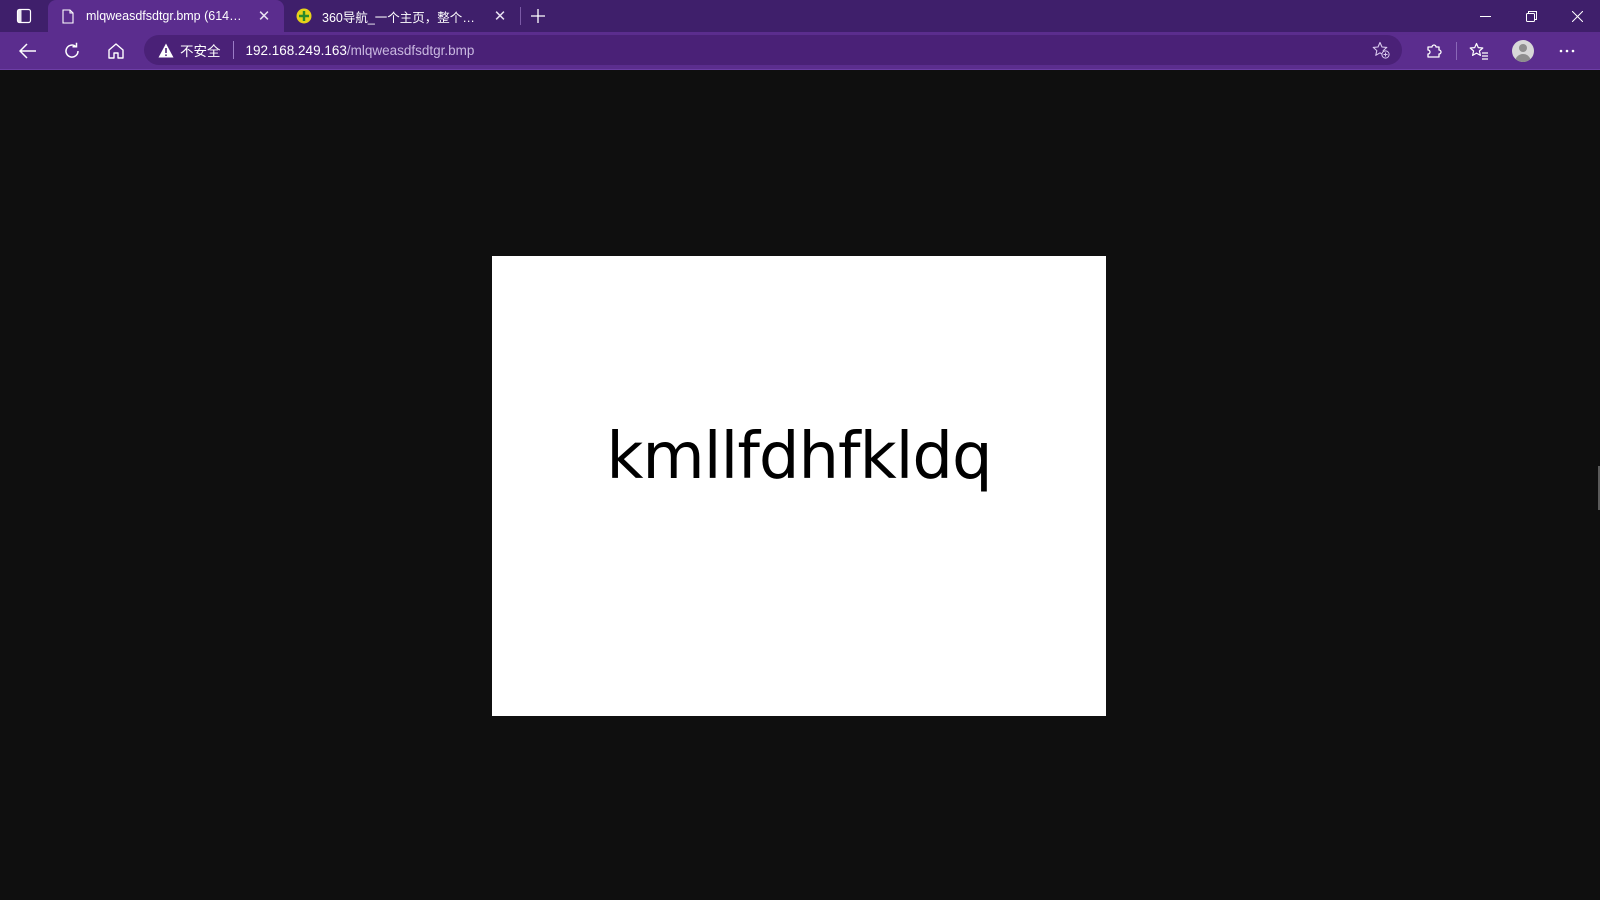 The image size is (1600, 900). I want to click on plus-icon, so click(538, 16).